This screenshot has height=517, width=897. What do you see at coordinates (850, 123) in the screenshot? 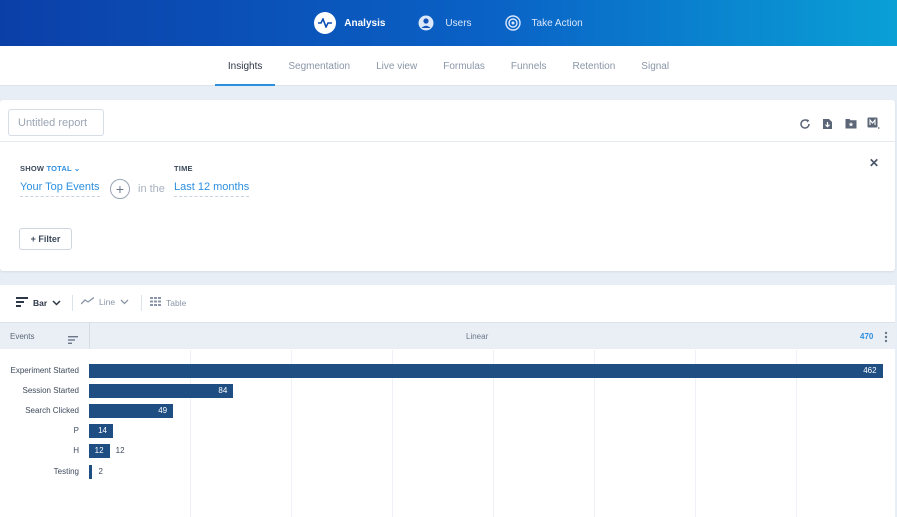
I see `bookmark-folder-icon` at bounding box center [850, 123].